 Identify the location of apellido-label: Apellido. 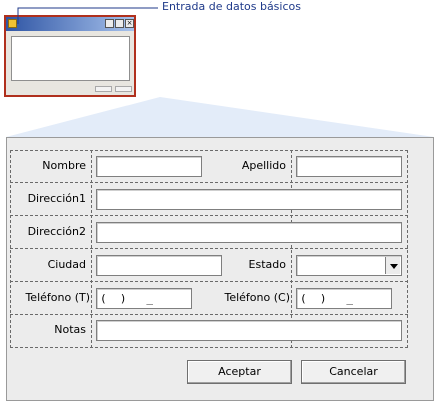
(263, 165).